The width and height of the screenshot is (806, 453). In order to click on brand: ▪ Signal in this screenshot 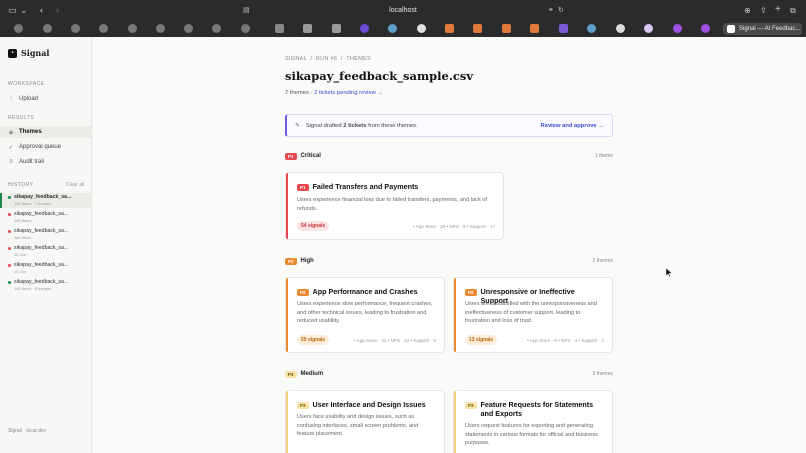, I will do `click(28, 53)`.